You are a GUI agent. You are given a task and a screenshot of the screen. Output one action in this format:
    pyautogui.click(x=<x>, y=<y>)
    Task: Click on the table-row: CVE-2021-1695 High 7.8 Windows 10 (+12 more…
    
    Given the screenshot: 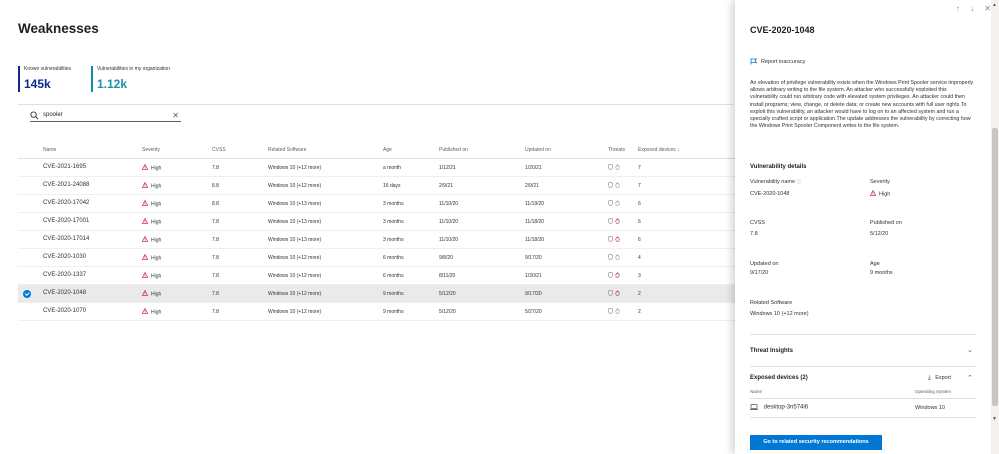 What is the action you would take?
    pyautogui.click(x=376, y=168)
    